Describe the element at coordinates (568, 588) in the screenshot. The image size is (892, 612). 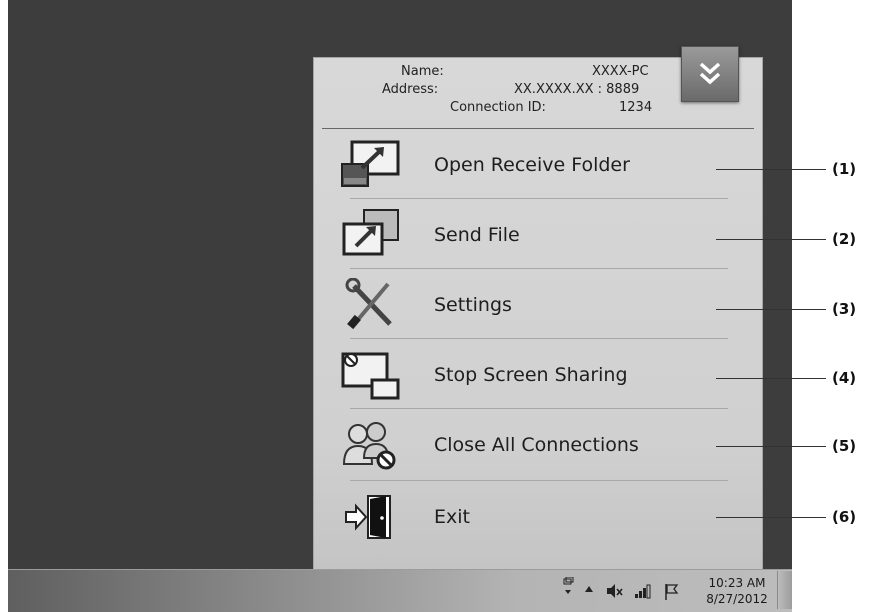
I see `network-tray-icon` at that location.